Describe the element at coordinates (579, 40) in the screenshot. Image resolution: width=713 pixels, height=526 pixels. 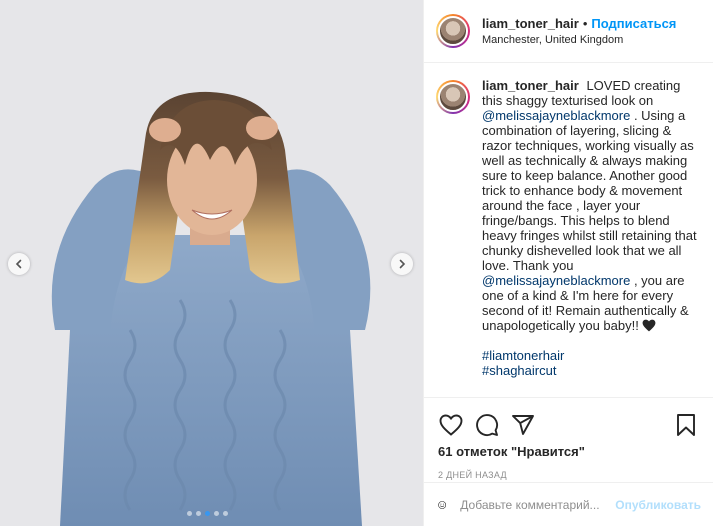
I see `location-link: Manchester, United Kingdom` at that location.